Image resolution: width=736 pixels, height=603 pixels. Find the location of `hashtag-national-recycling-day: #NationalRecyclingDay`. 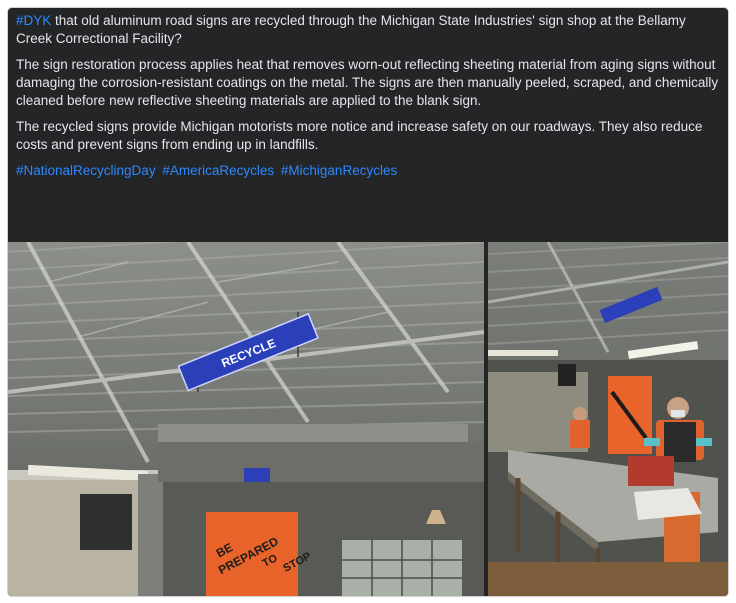

hashtag-national-recycling-day: #NationalRecyclingDay is located at coordinates (86, 170).